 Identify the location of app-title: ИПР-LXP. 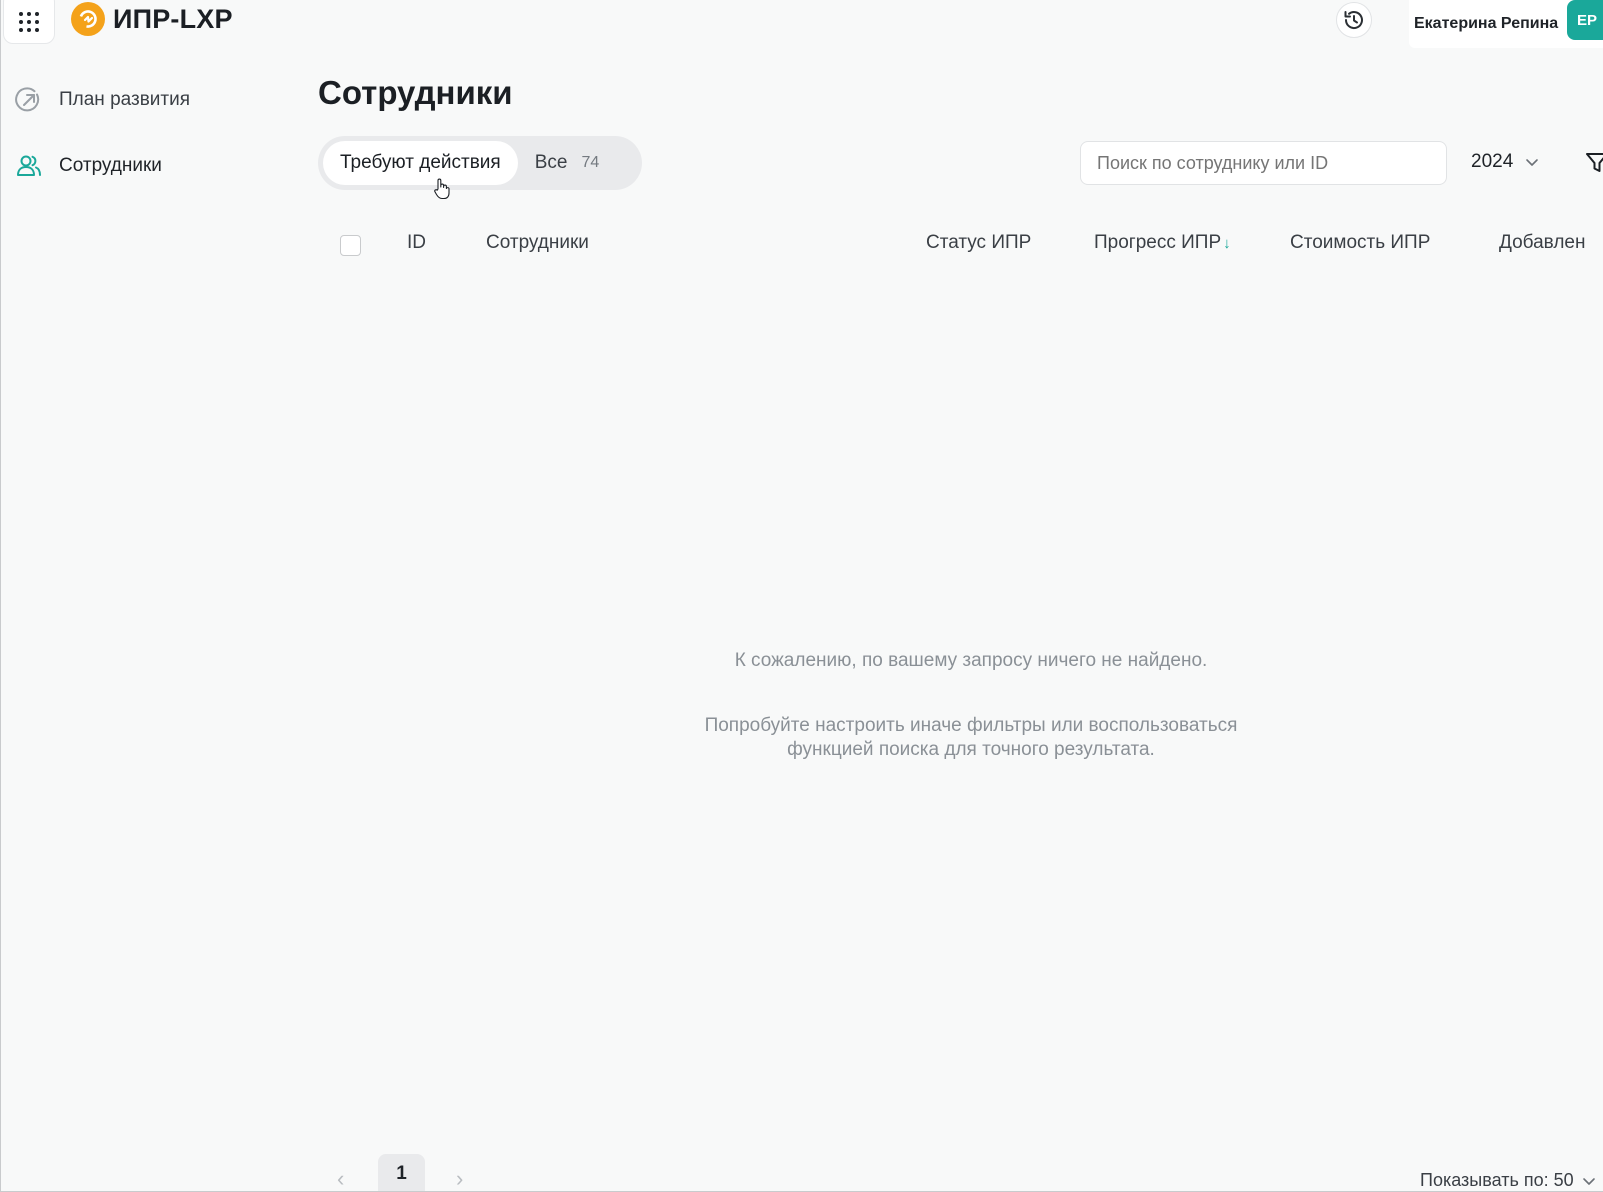
(173, 18).